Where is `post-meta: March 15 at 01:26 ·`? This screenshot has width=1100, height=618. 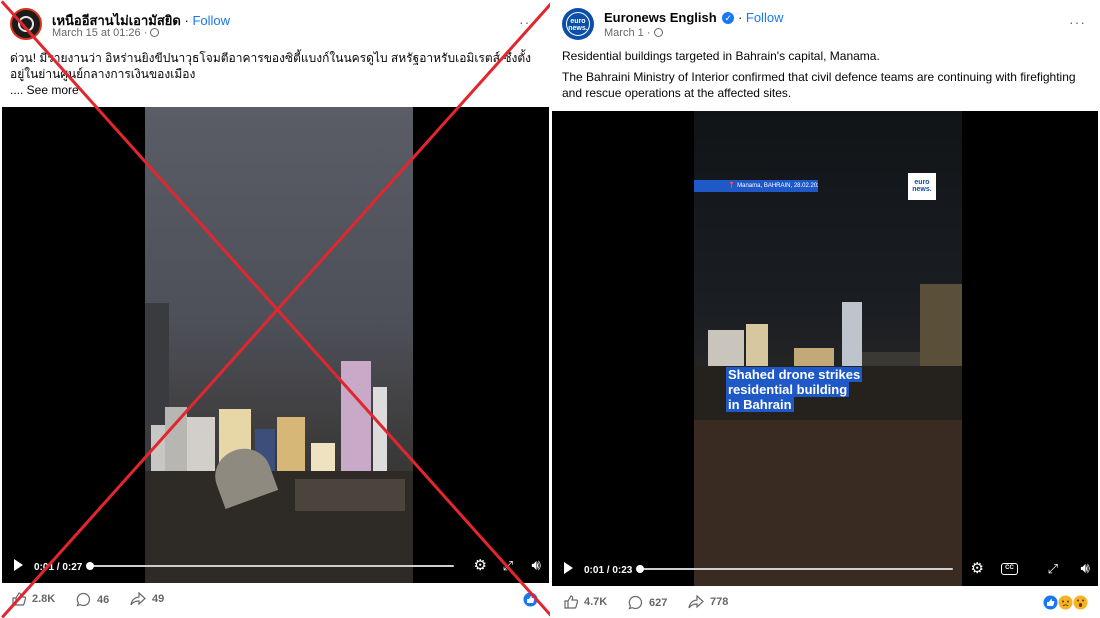
post-meta: March 15 at 01:26 · is located at coordinates (106, 33).